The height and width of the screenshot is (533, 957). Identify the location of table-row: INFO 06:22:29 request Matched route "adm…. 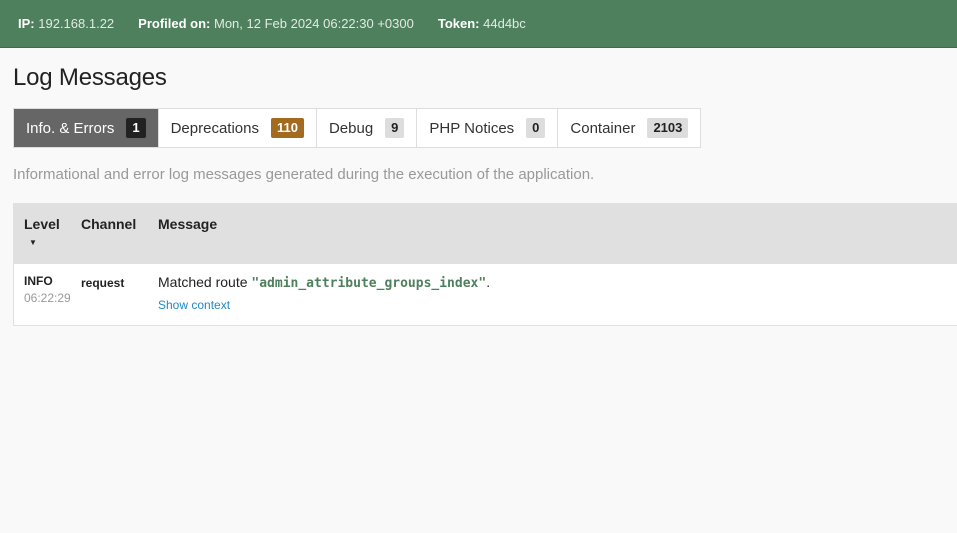
(485, 294).